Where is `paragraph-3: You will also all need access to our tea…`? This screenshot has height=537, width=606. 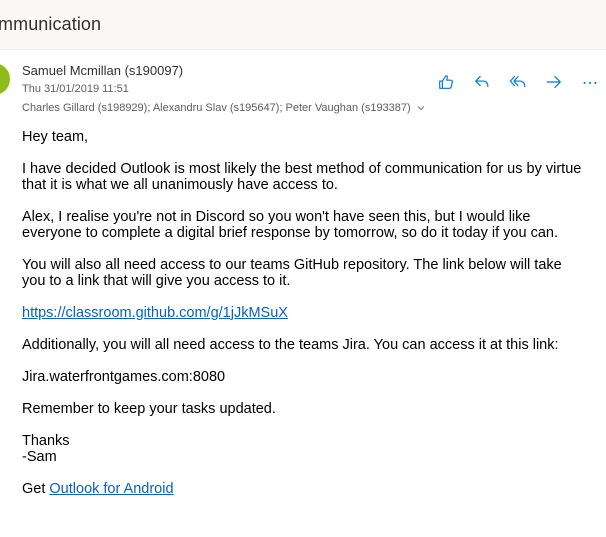 paragraph-3: You will also all need access to our tea… is located at coordinates (312, 273).